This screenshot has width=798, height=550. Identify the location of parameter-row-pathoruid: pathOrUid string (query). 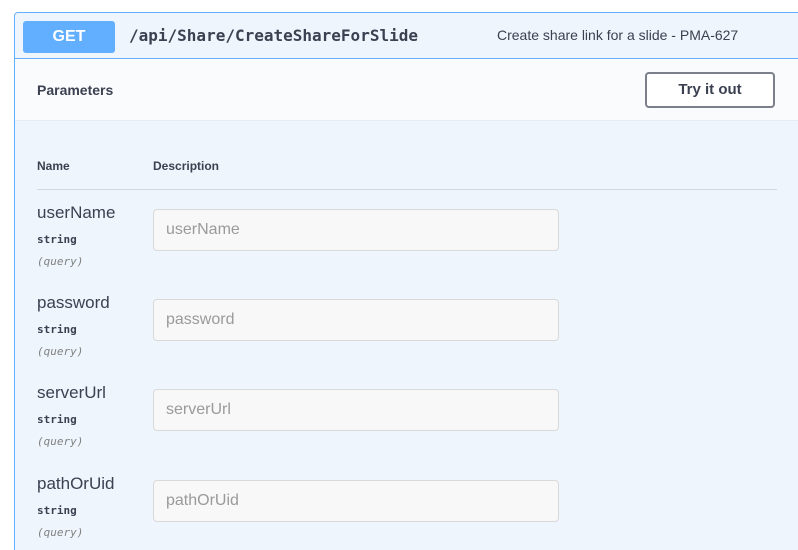
(406, 512).